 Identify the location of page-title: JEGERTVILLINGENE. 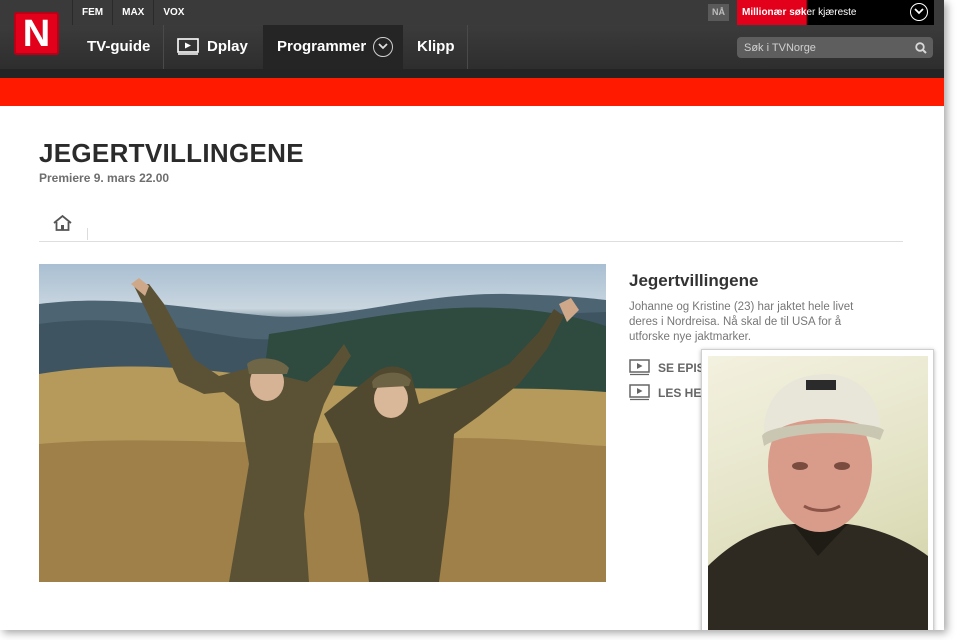
(171, 153).